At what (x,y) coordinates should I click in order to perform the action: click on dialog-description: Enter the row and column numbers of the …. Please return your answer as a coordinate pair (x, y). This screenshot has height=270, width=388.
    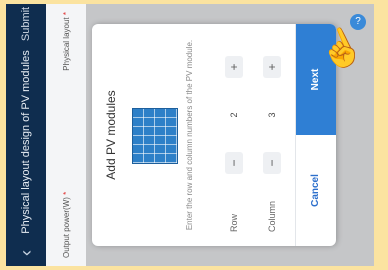
    Looking at the image, I should click on (189, 135).